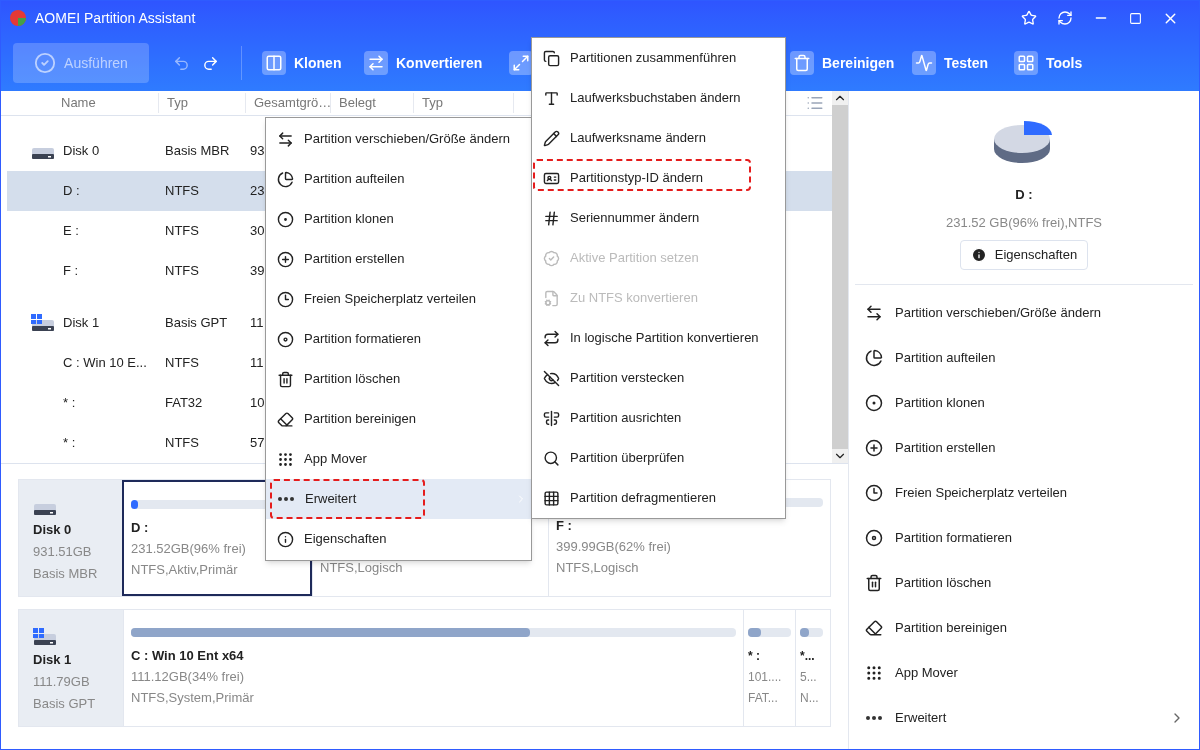  What do you see at coordinates (187, 656) in the screenshot?
I see `partition-name: C : Win 10 Ent x64` at bounding box center [187, 656].